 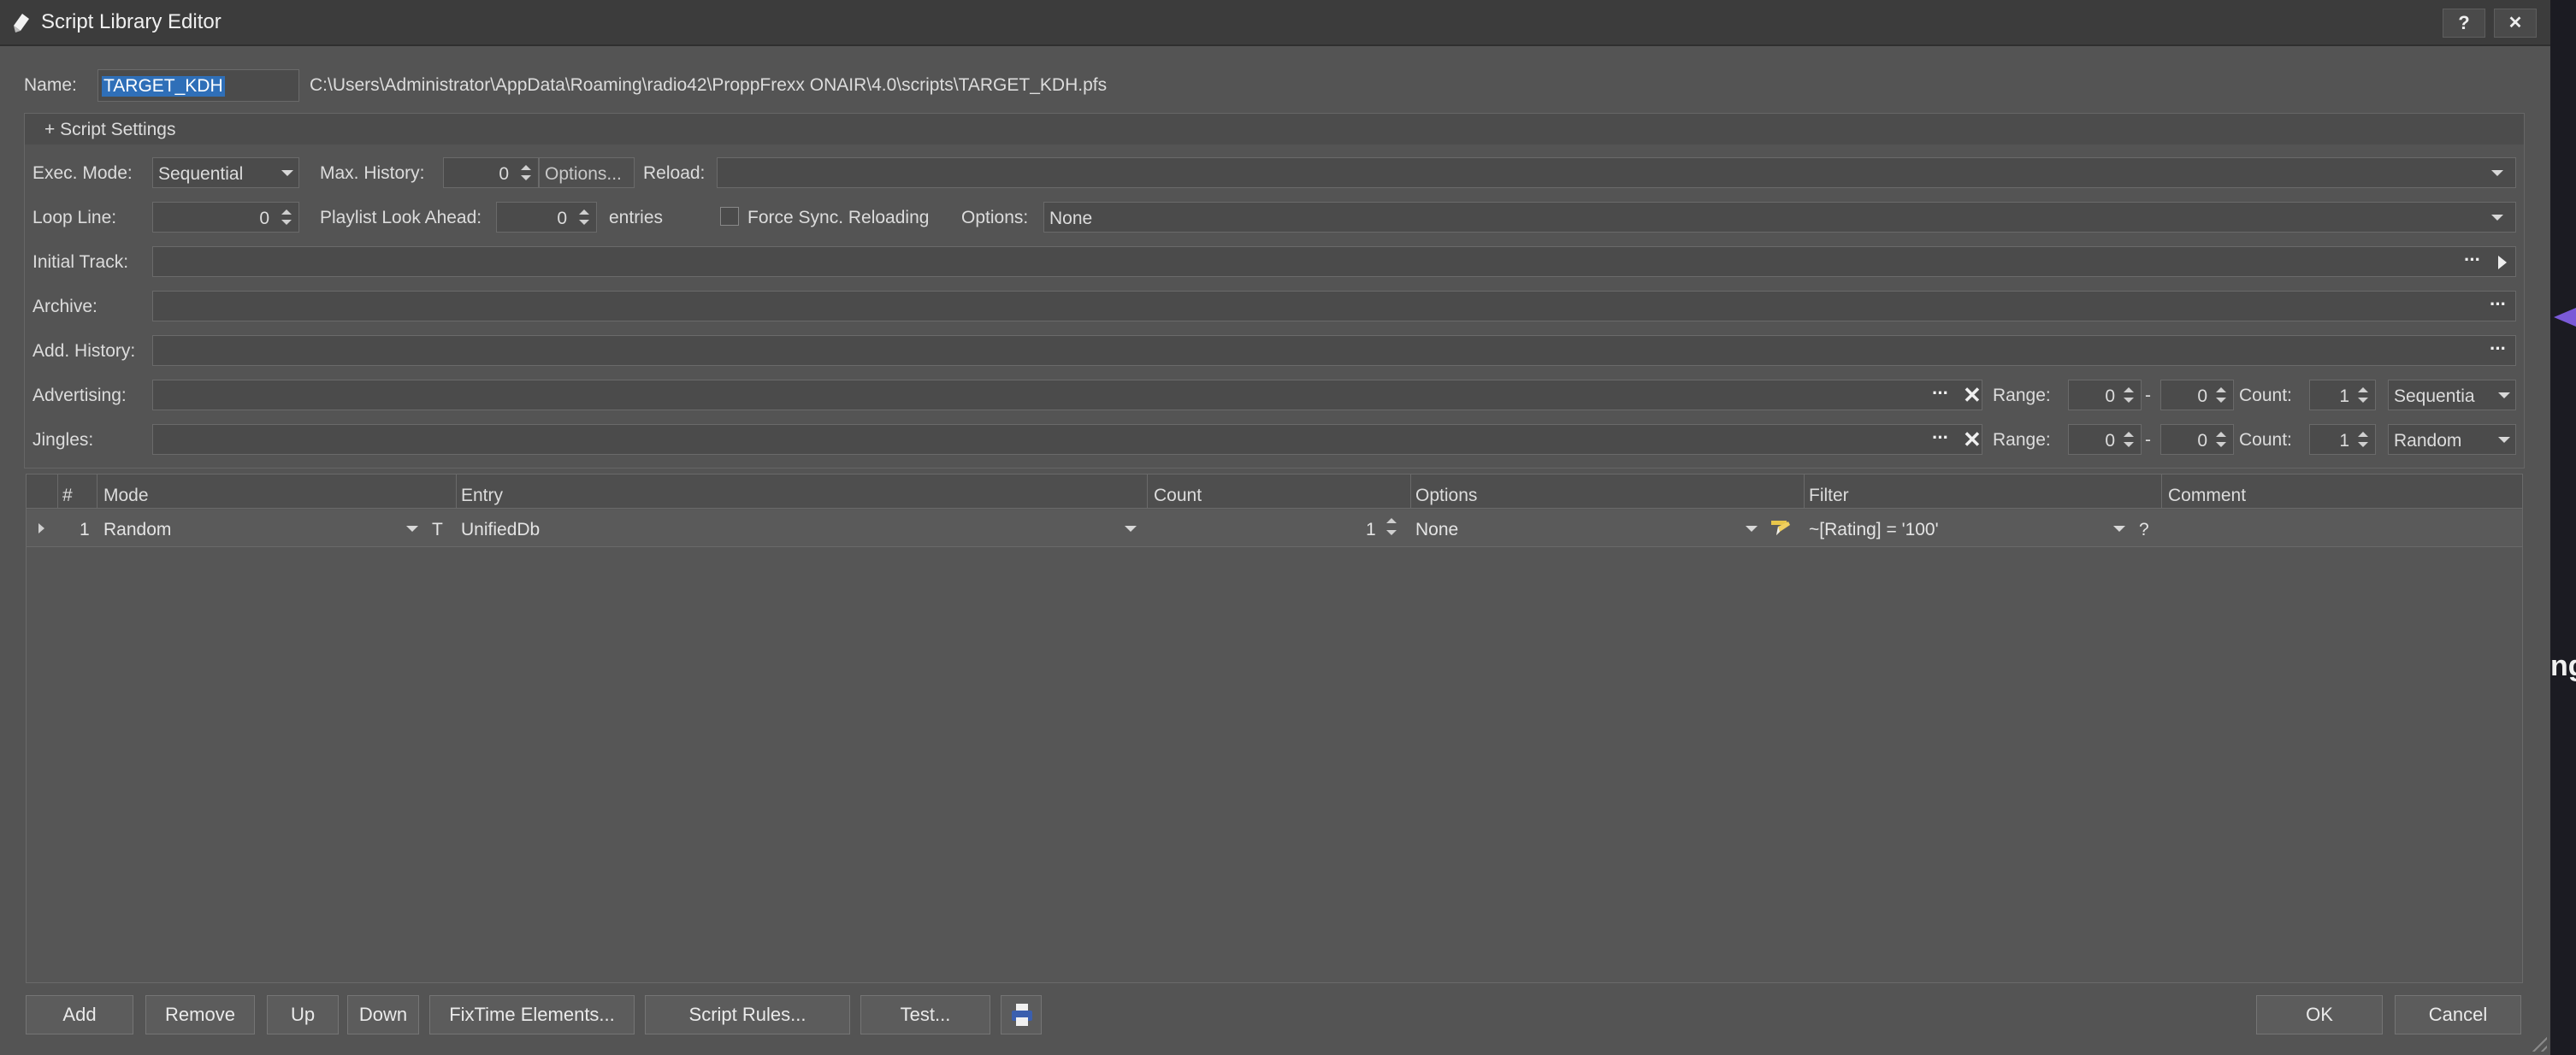 I want to click on column-header-comment: Comment, so click(x=2207, y=496).